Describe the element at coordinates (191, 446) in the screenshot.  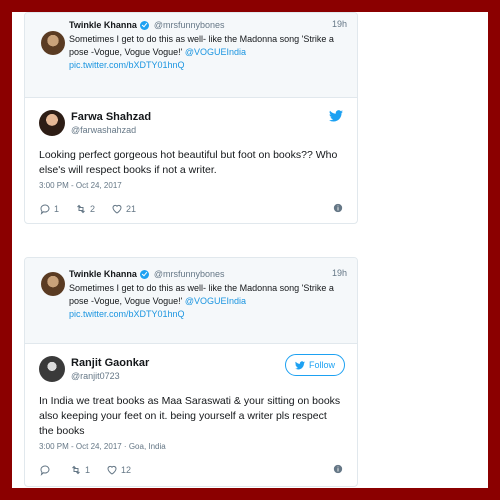
I see `tweet-date: 3:00 PM - Oct 24, 2017 · Goa, India` at that location.